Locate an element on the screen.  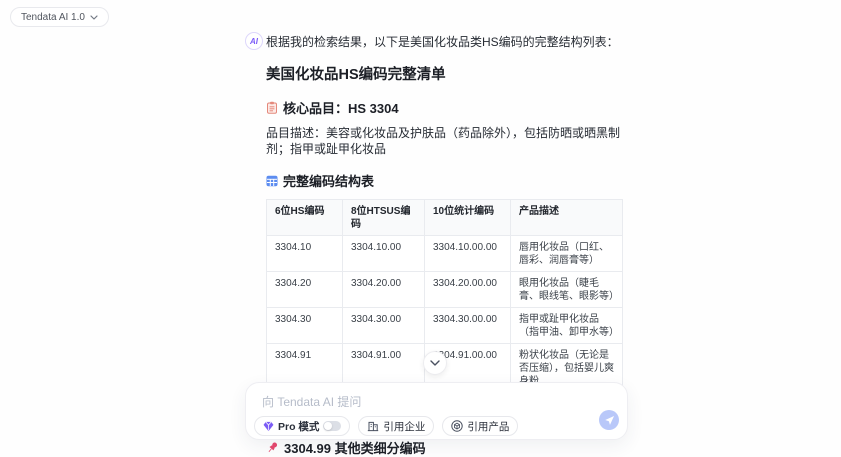
core-section-heading: 核心品目：HS 3304 is located at coordinates (447, 107).